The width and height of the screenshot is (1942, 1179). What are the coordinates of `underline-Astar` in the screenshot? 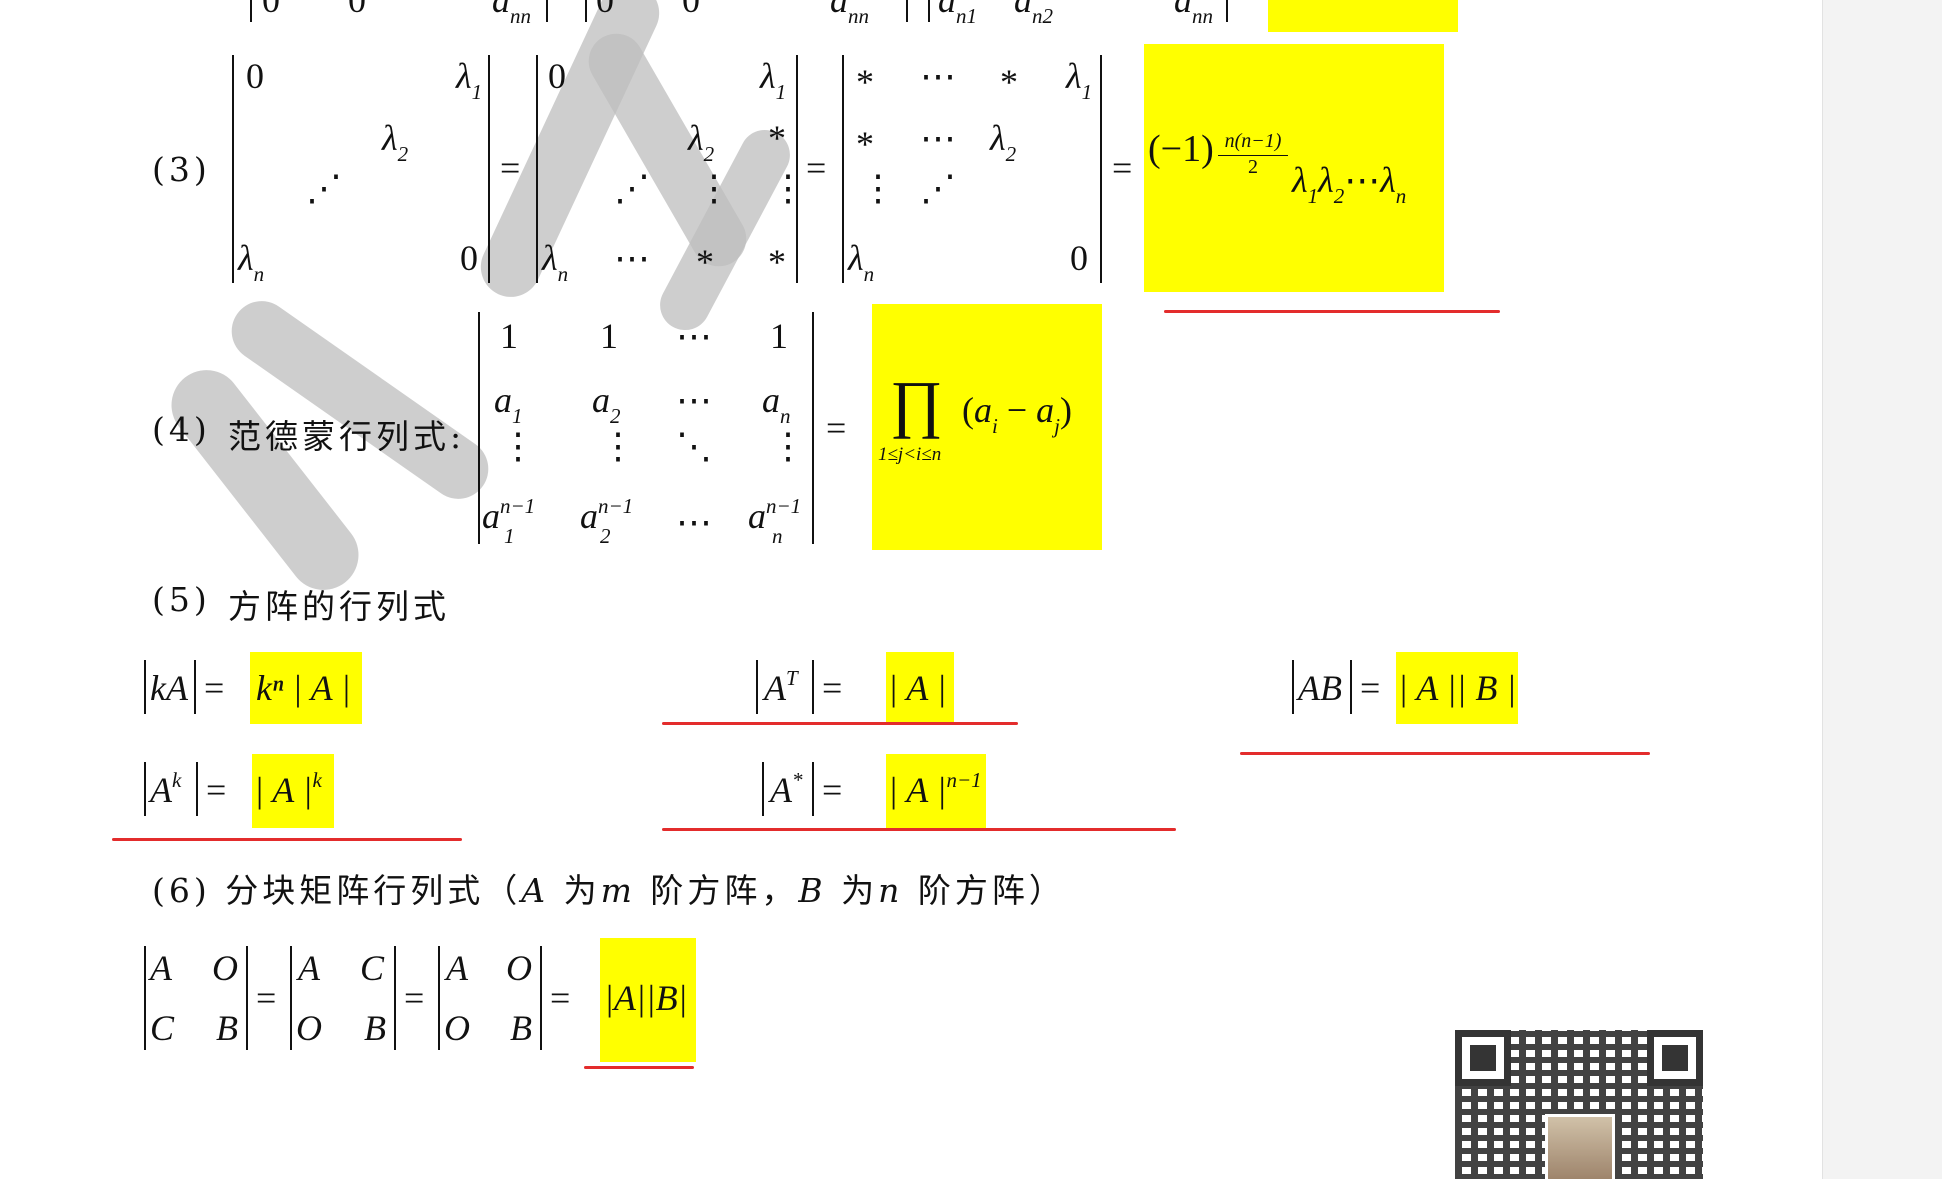 It's located at (919, 829).